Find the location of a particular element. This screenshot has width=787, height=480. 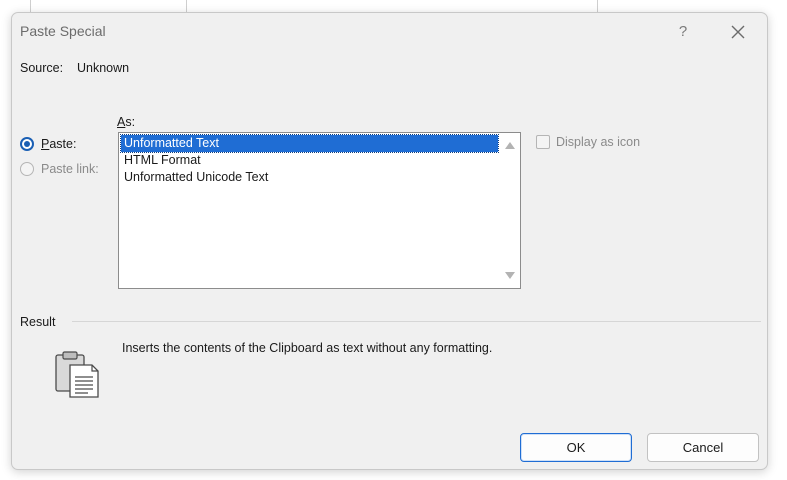

paste-radio-label: Paste: is located at coordinates (59, 144).